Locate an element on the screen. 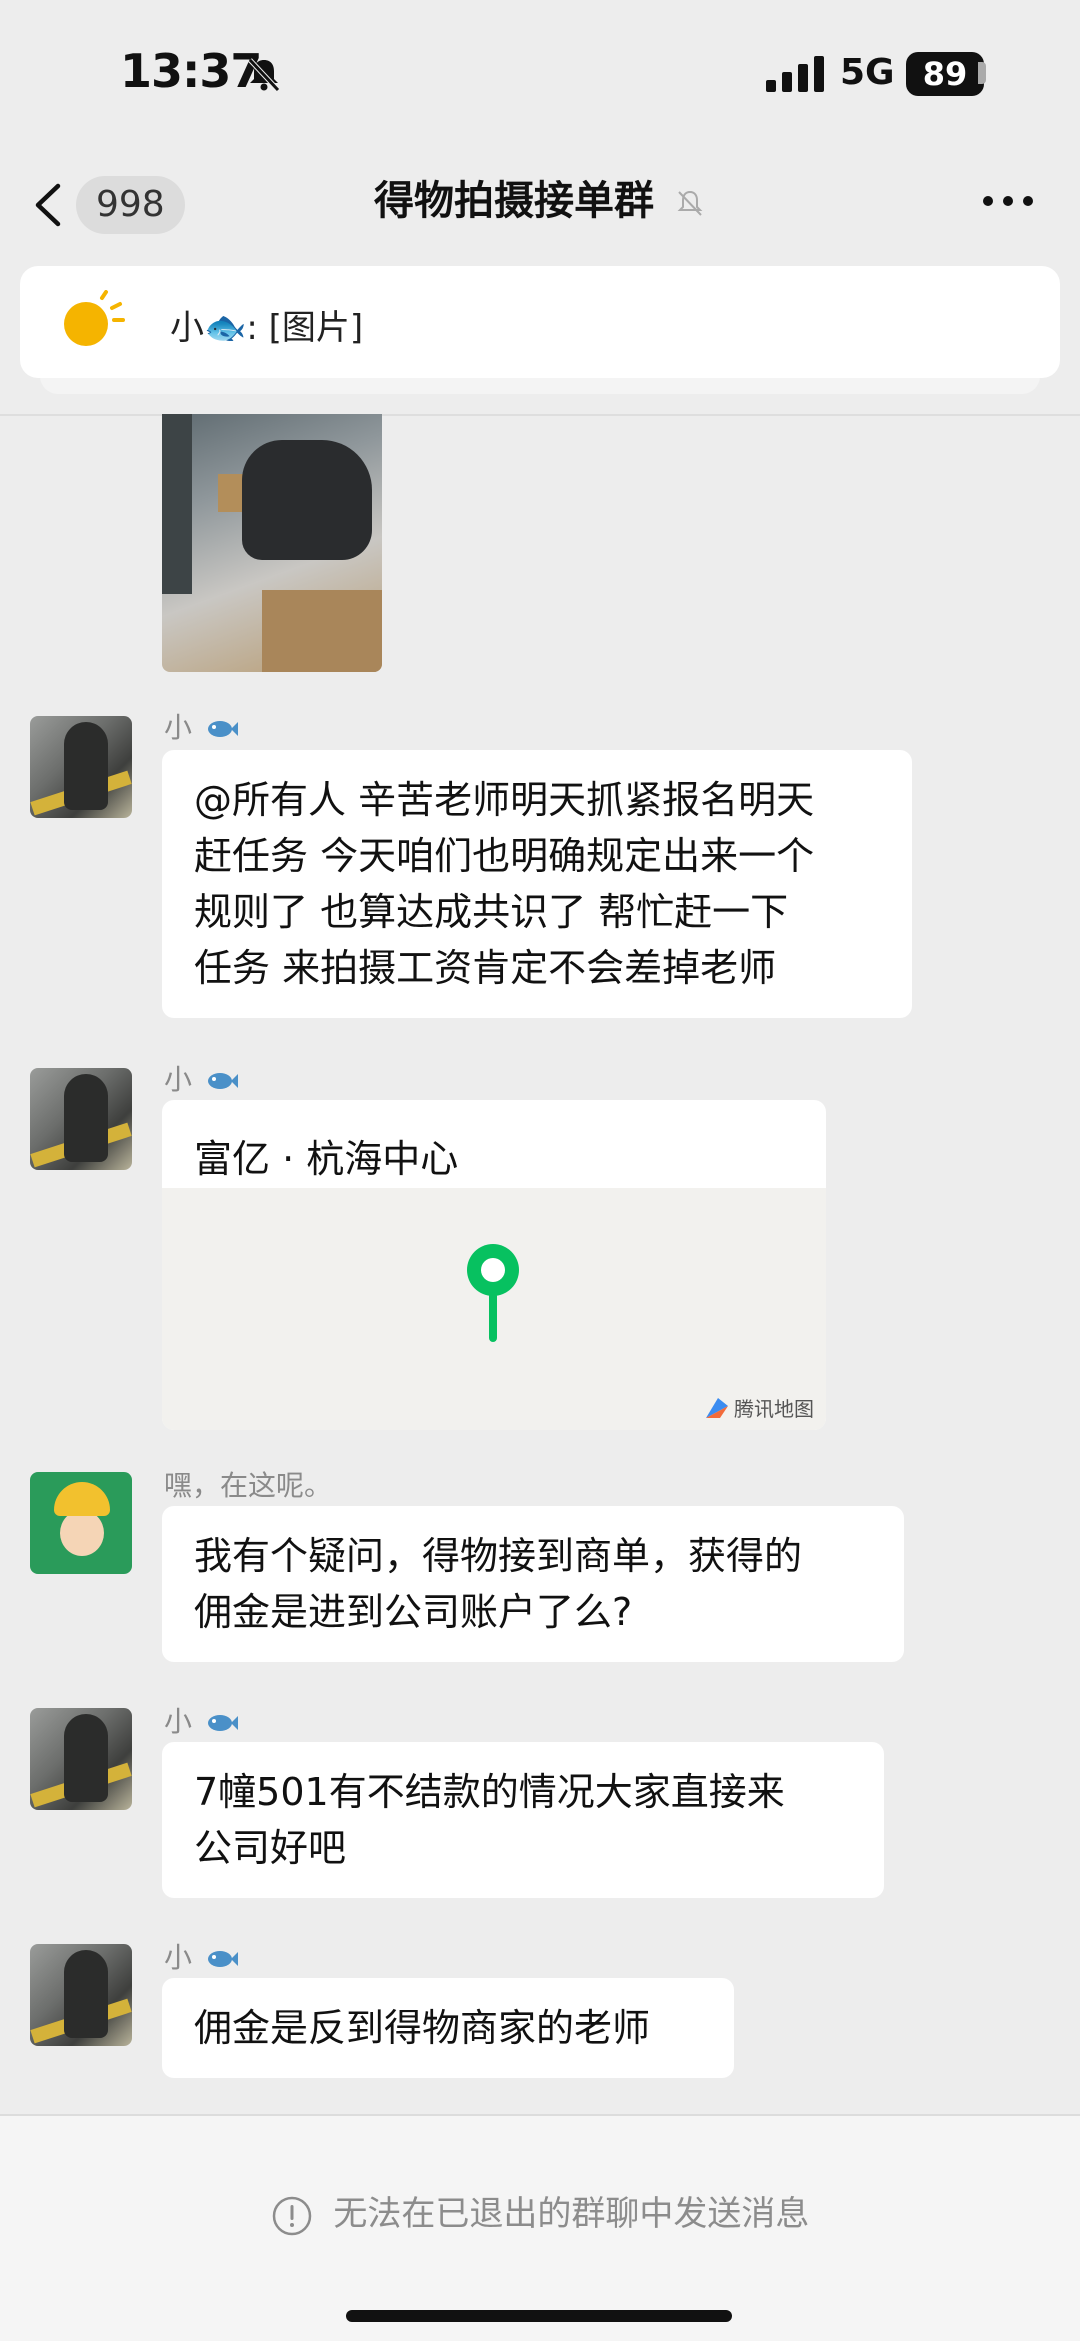 The height and width of the screenshot is (2341, 1080). status-time: 13:37 is located at coordinates (191, 71).